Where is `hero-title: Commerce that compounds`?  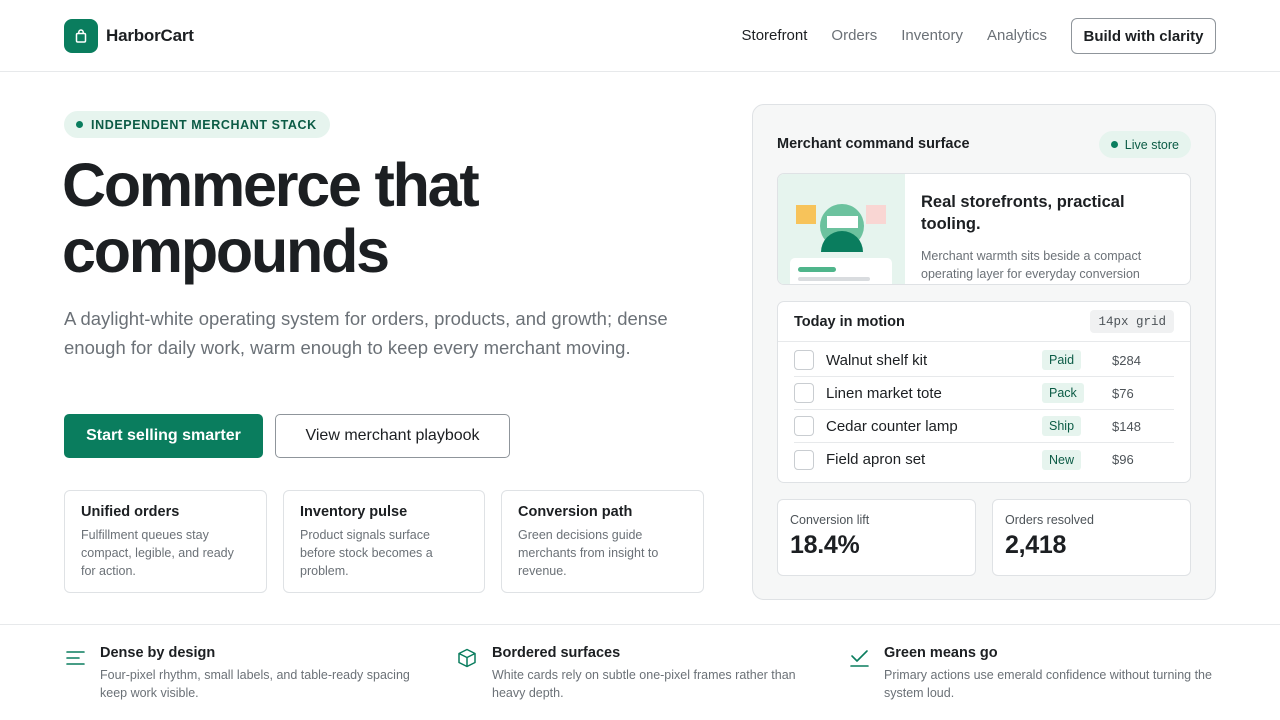
hero-title: Commerce that compounds is located at coordinates (382, 218).